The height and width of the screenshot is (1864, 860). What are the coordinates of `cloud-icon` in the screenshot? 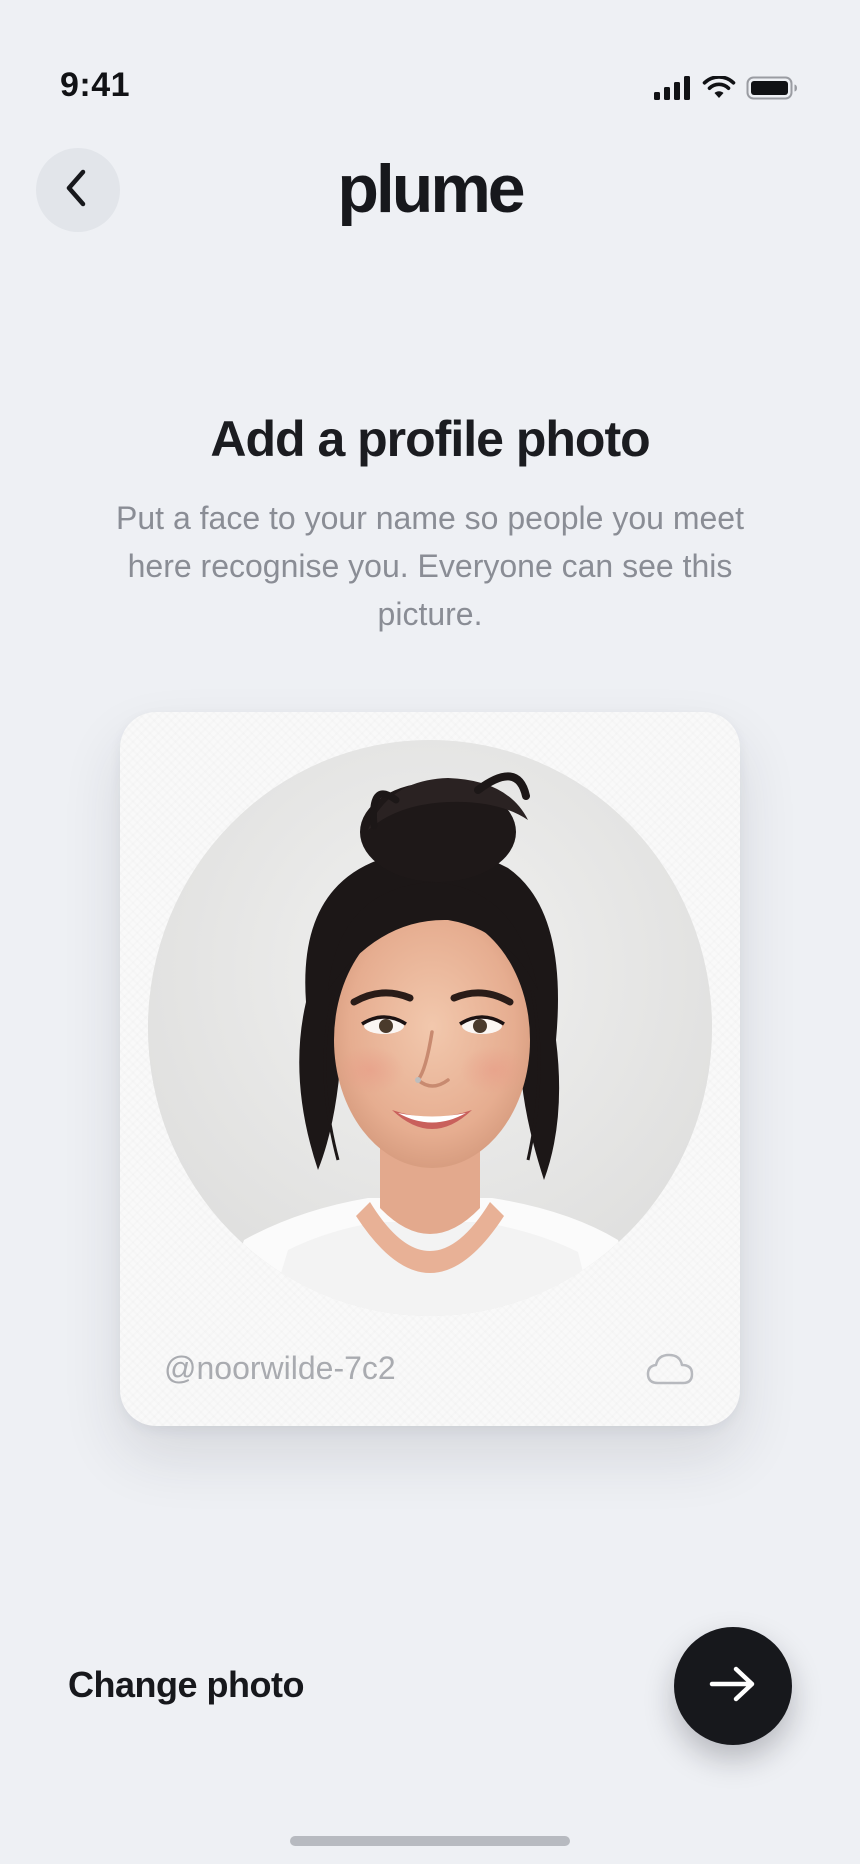 It's located at (670, 1371).